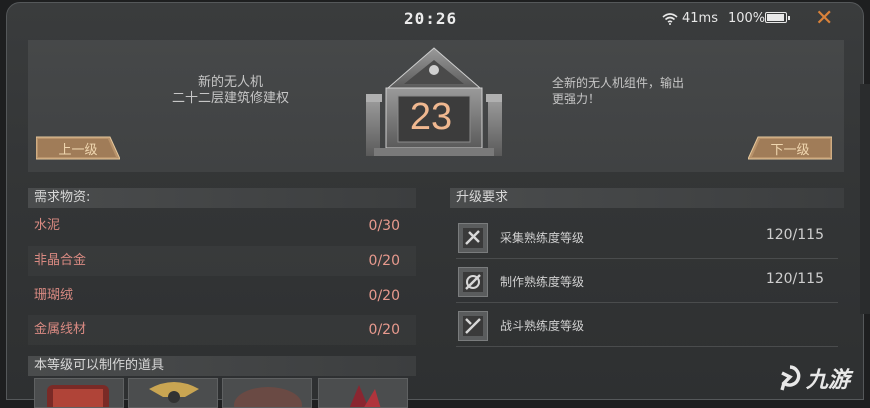 This screenshot has height=408, width=870. Describe the element at coordinates (222, 330) in the screenshot. I see `material-row: 金属线材 0/20` at that location.